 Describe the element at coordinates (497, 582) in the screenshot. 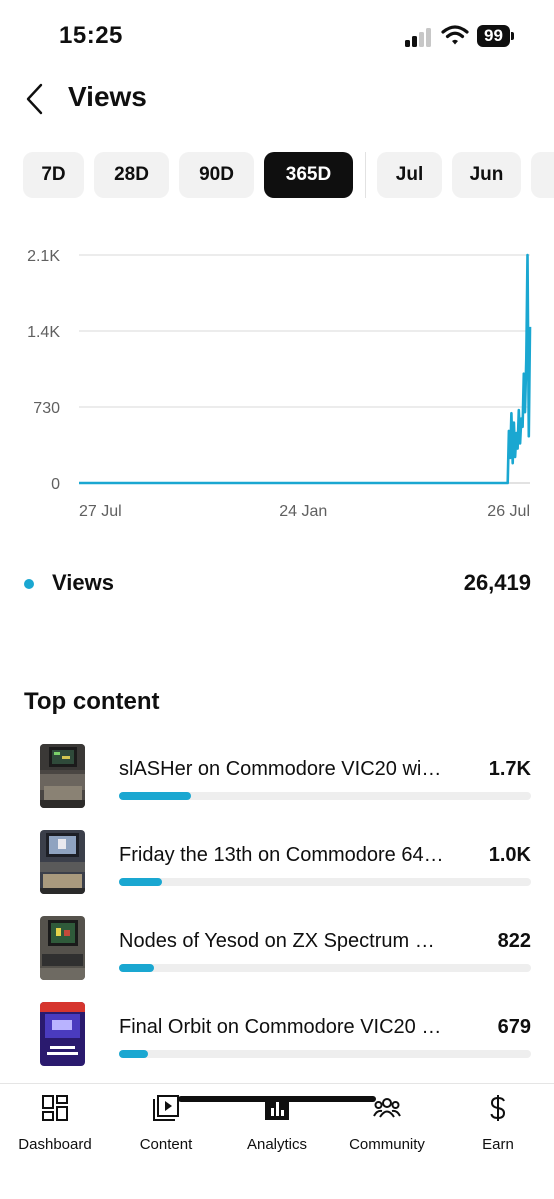

I see `legend-total-value: 26,419` at that location.